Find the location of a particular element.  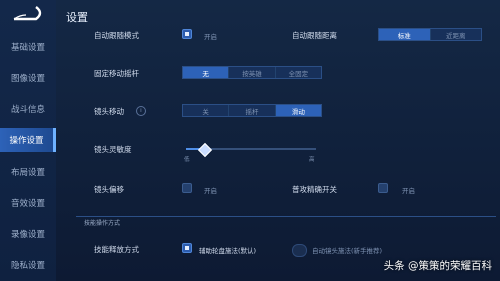

camera-move-option-joystick: 摇杆 is located at coordinates (252, 110).